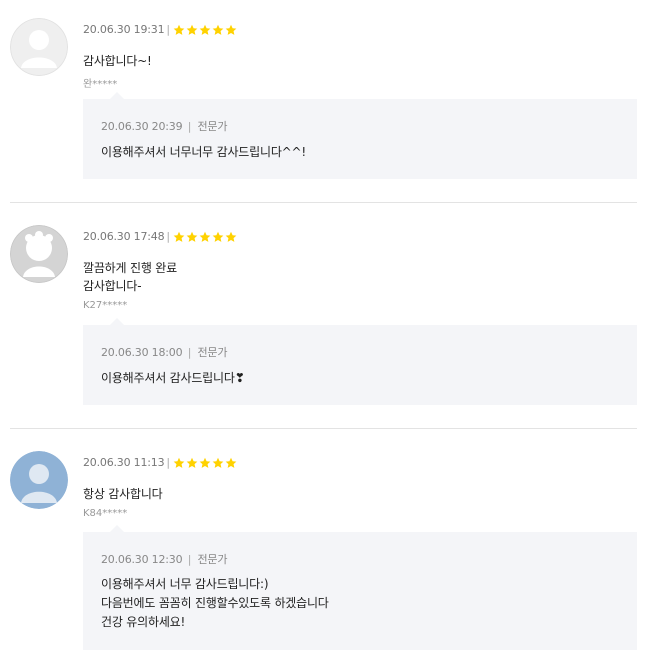 This screenshot has width=652, height=662. I want to click on reply-meta: 20.06.30 12:30 | 전문가, so click(164, 559).